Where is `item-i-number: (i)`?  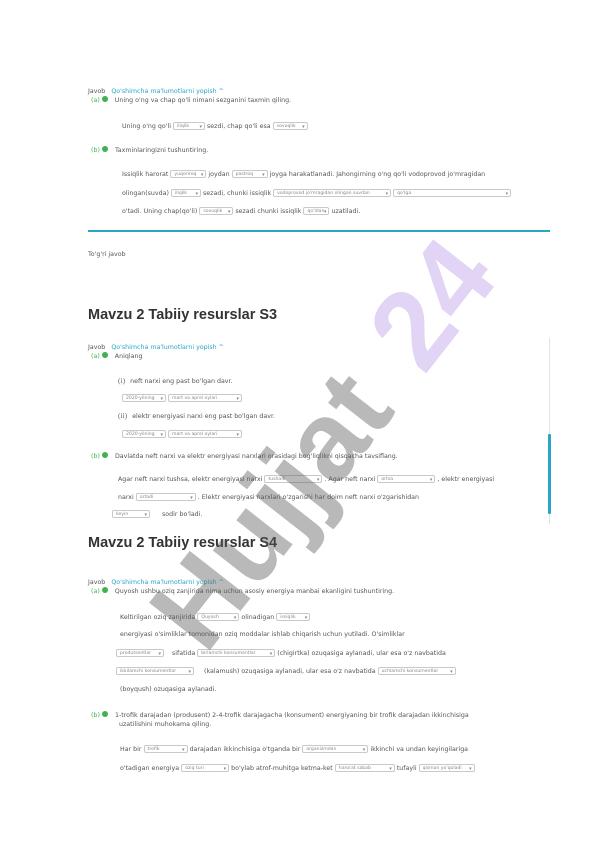
item-i-number: (i) is located at coordinates (122, 380).